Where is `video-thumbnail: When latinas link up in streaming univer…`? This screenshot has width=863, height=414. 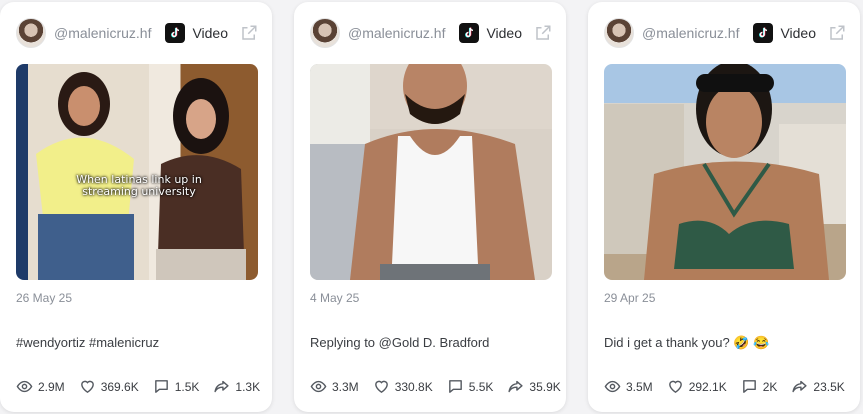
video-thumbnail: When latinas link up in streaming univer… is located at coordinates (137, 172).